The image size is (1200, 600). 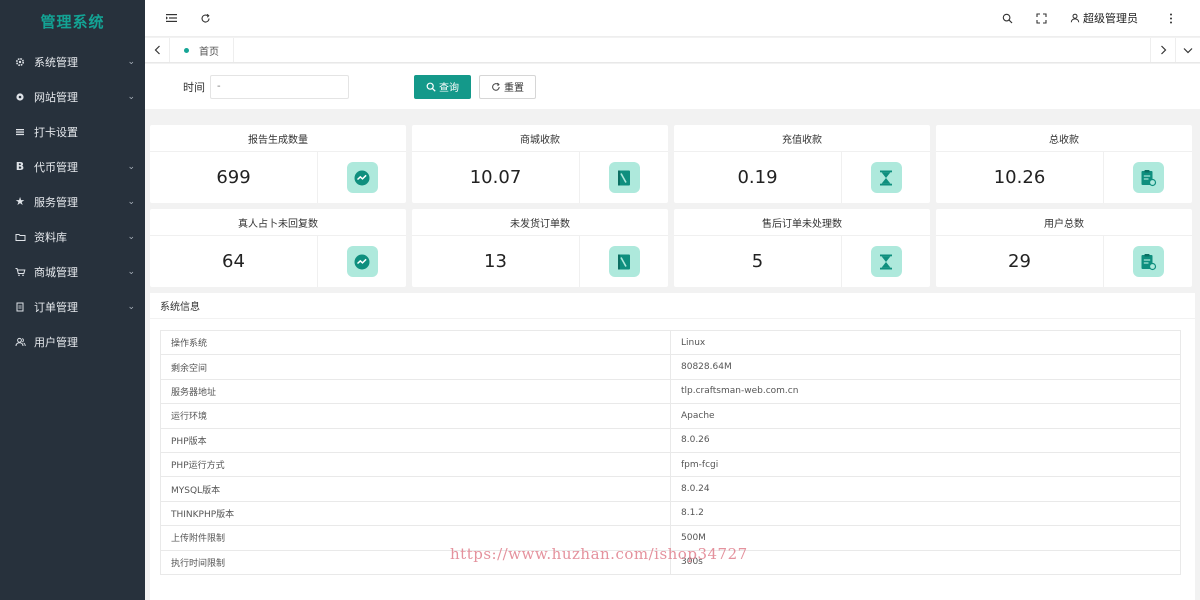 What do you see at coordinates (20, 272) in the screenshot?
I see `cart-icon` at bounding box center [20, 272].